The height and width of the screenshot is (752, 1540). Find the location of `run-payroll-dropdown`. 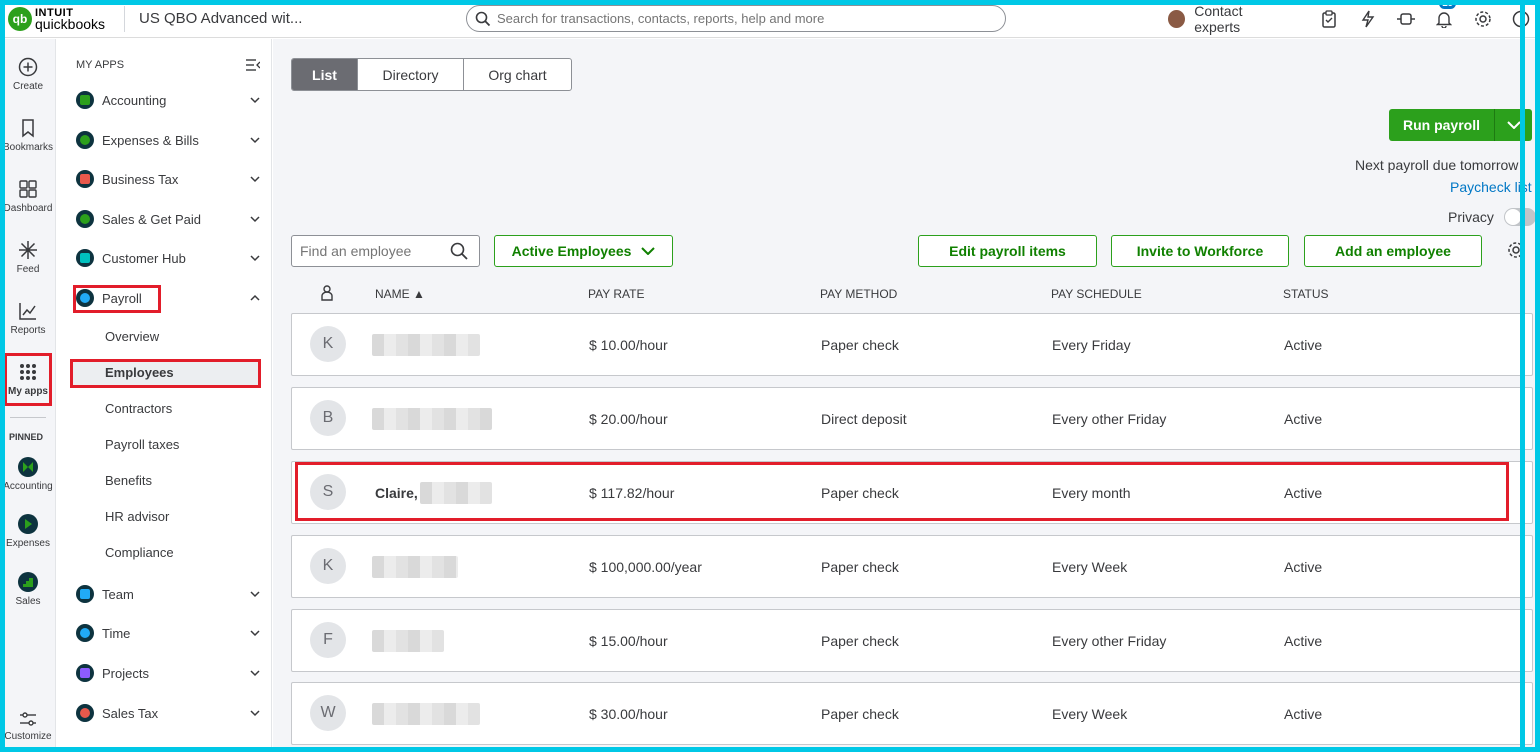

run-payroll-dropdown is located at coordinates (1513, 125).